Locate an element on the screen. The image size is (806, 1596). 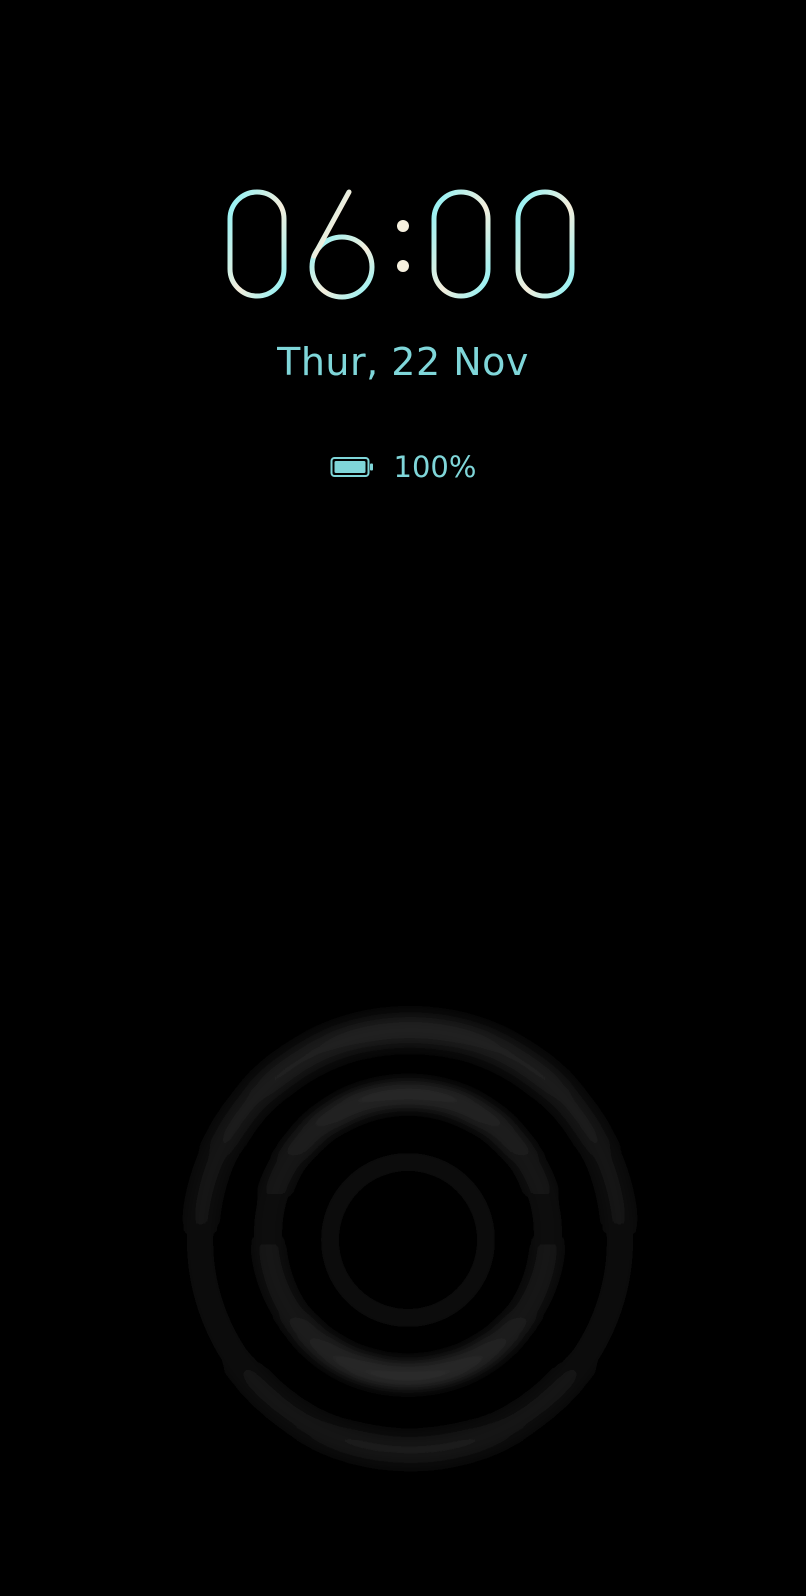
battery-full-icon is located at coordinates (351, 467).